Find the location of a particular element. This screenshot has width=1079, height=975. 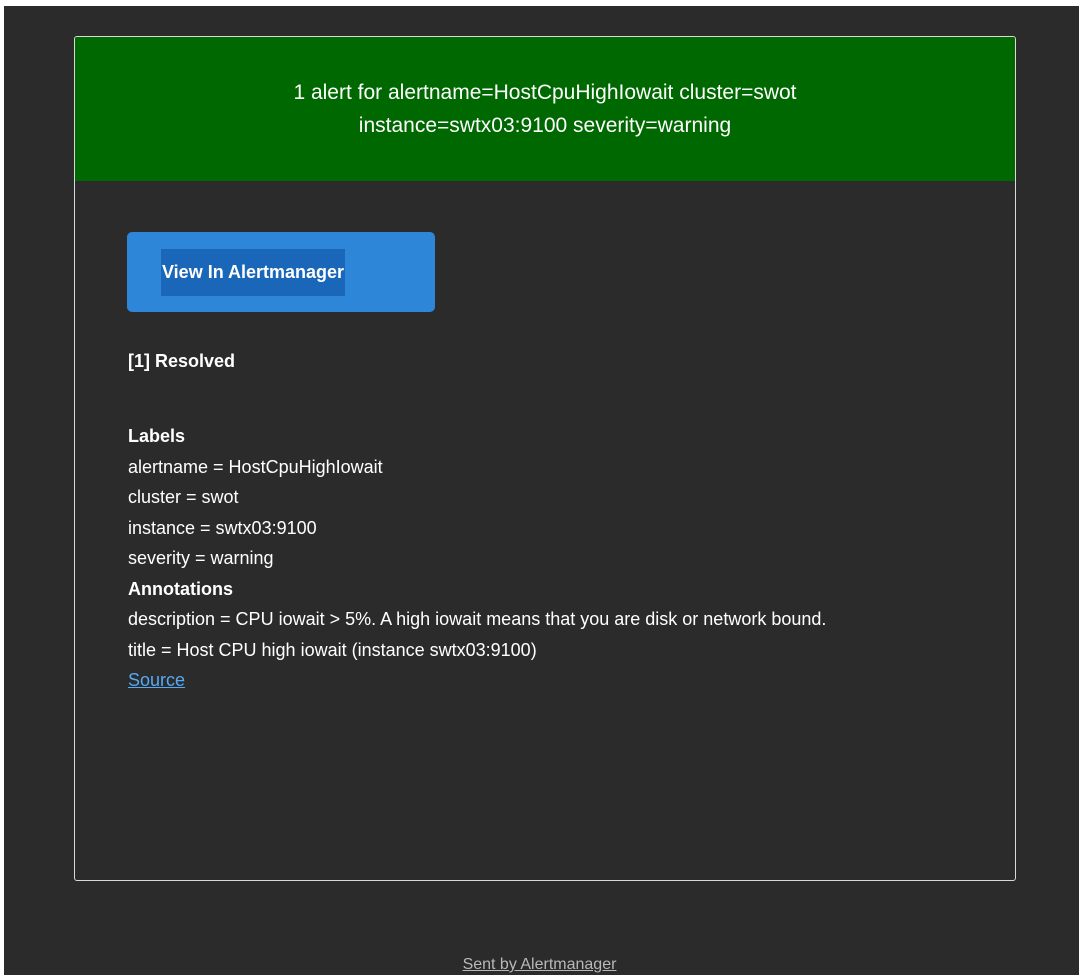

labels-title: Labels is located at coordinates (157, 436).